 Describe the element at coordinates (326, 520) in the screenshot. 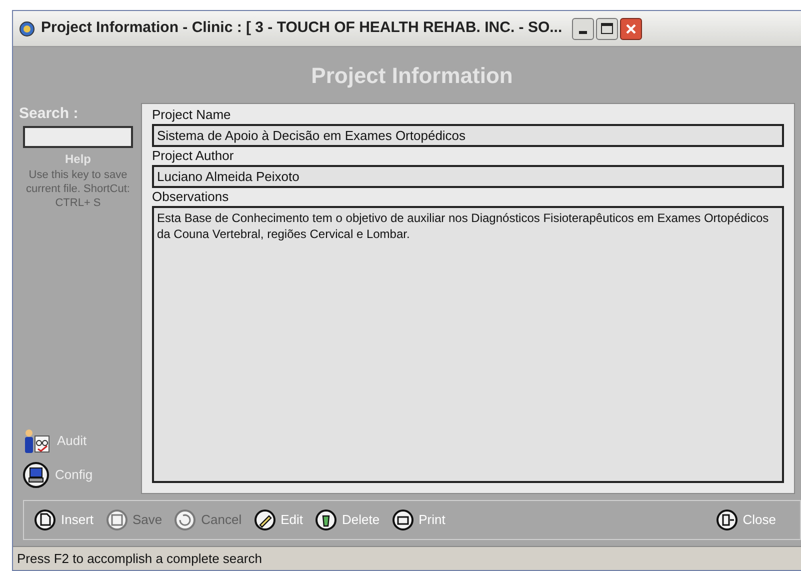

I see `delete-icon` at that location.